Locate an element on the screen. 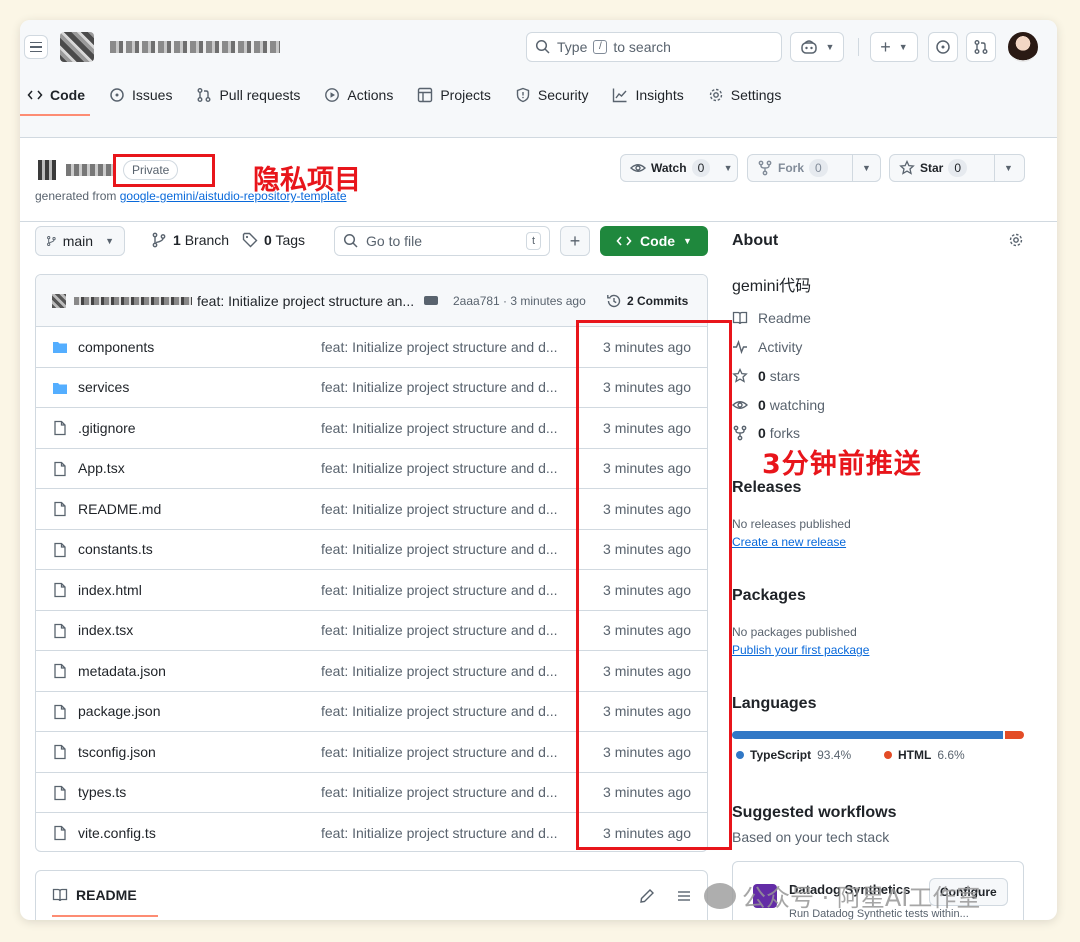 This screenshot has height=942, width=1080. file-name: types.ts is located at coordinates (102, 792).